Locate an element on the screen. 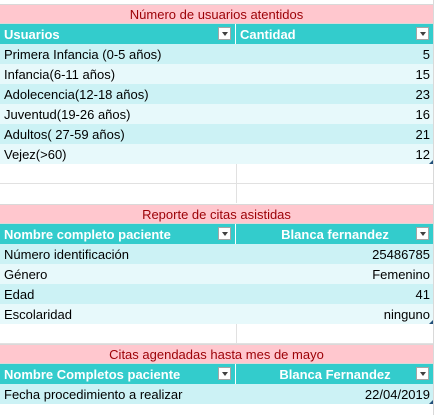  cell: 16 is located at coordinates (334, 114).